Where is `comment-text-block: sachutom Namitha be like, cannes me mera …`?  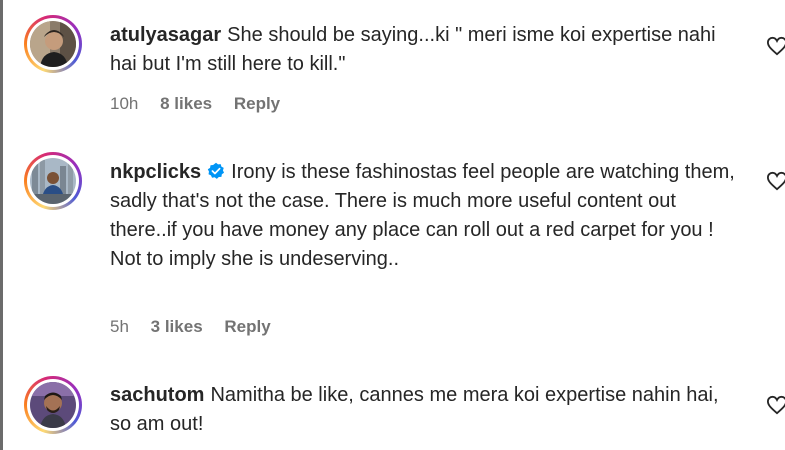
comment-text-block: sachutom Namitha be like, cannes me mera … is located at coordinates (425, 410).